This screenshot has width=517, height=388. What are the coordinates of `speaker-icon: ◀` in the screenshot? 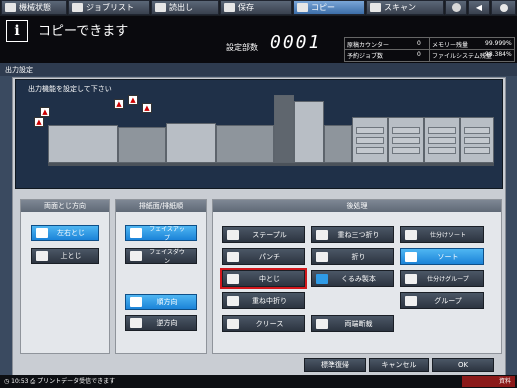 It's located at (479, 7).